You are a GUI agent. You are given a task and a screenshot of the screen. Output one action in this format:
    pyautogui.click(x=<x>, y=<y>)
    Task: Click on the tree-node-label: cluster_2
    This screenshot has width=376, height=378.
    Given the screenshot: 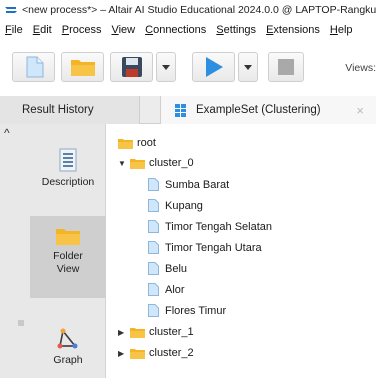 What is the action you would take?
    pyautogui.click(x=171, y=353)
    